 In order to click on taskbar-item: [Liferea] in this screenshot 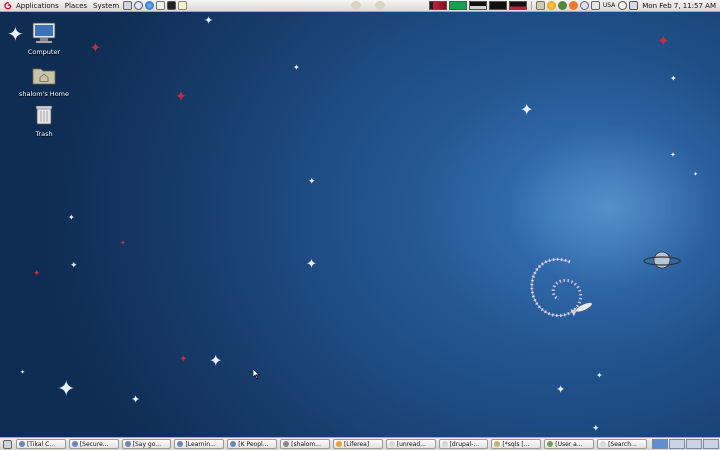, I will do `click(357, 444)`.